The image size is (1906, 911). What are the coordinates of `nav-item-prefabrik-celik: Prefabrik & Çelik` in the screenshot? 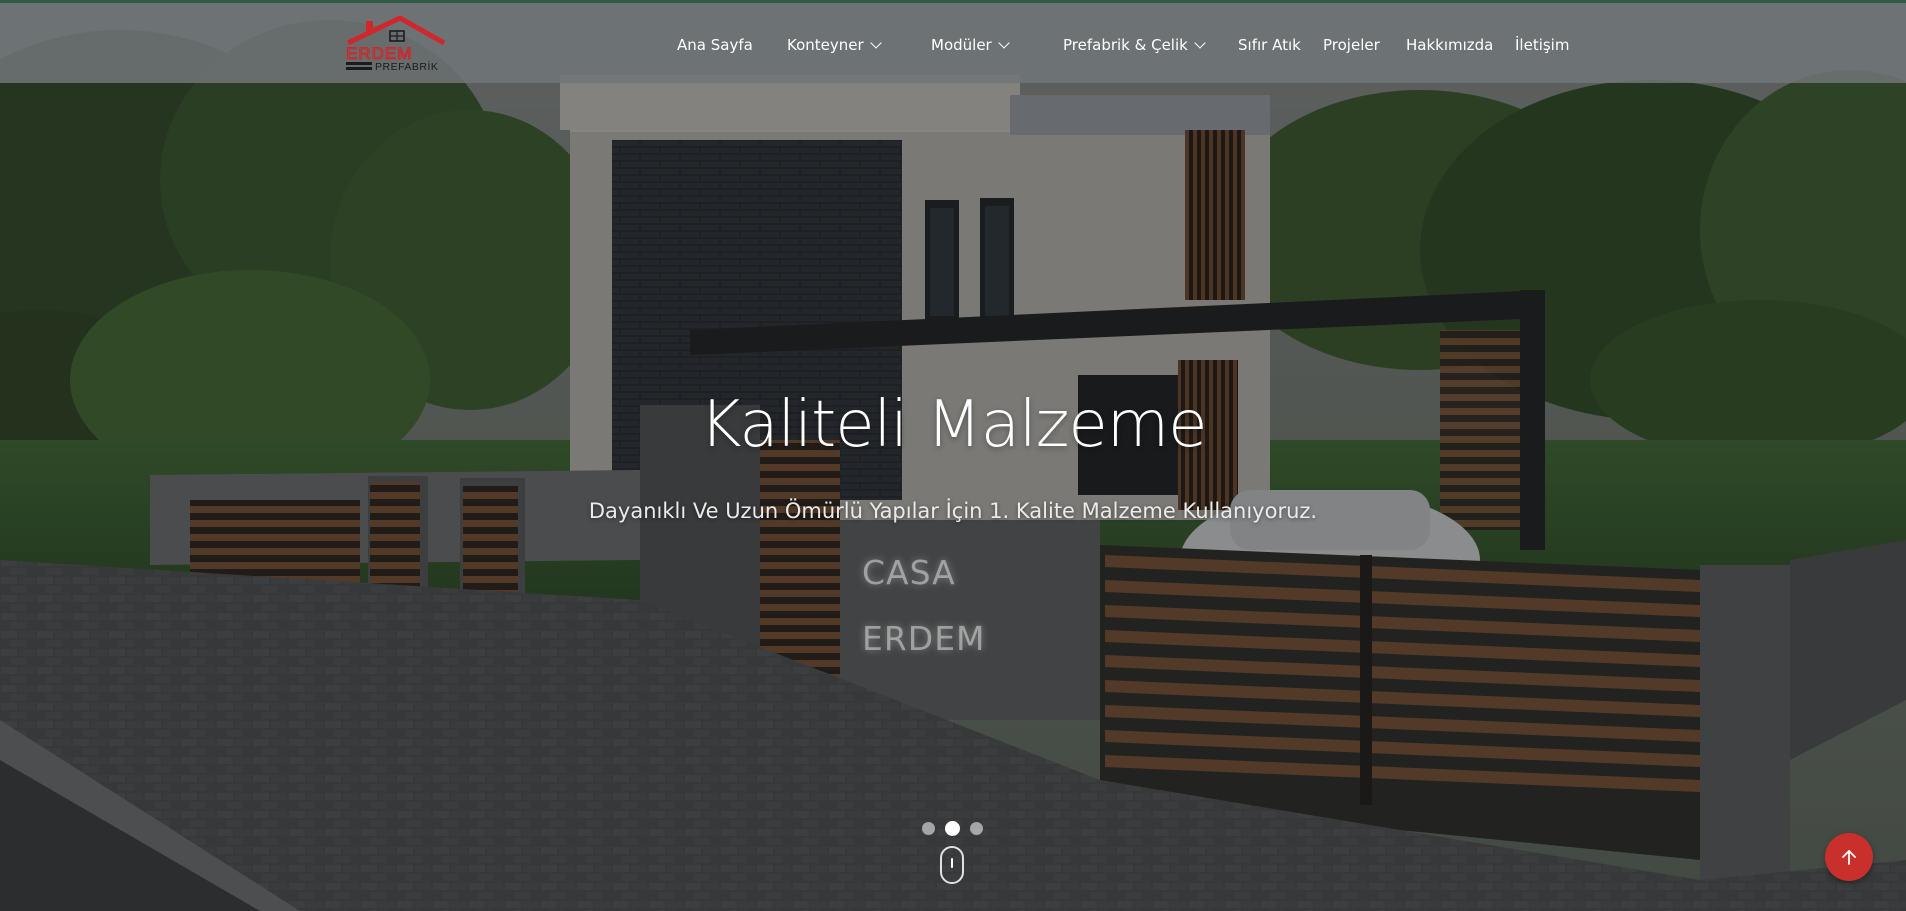 It's located at (1134, 45).